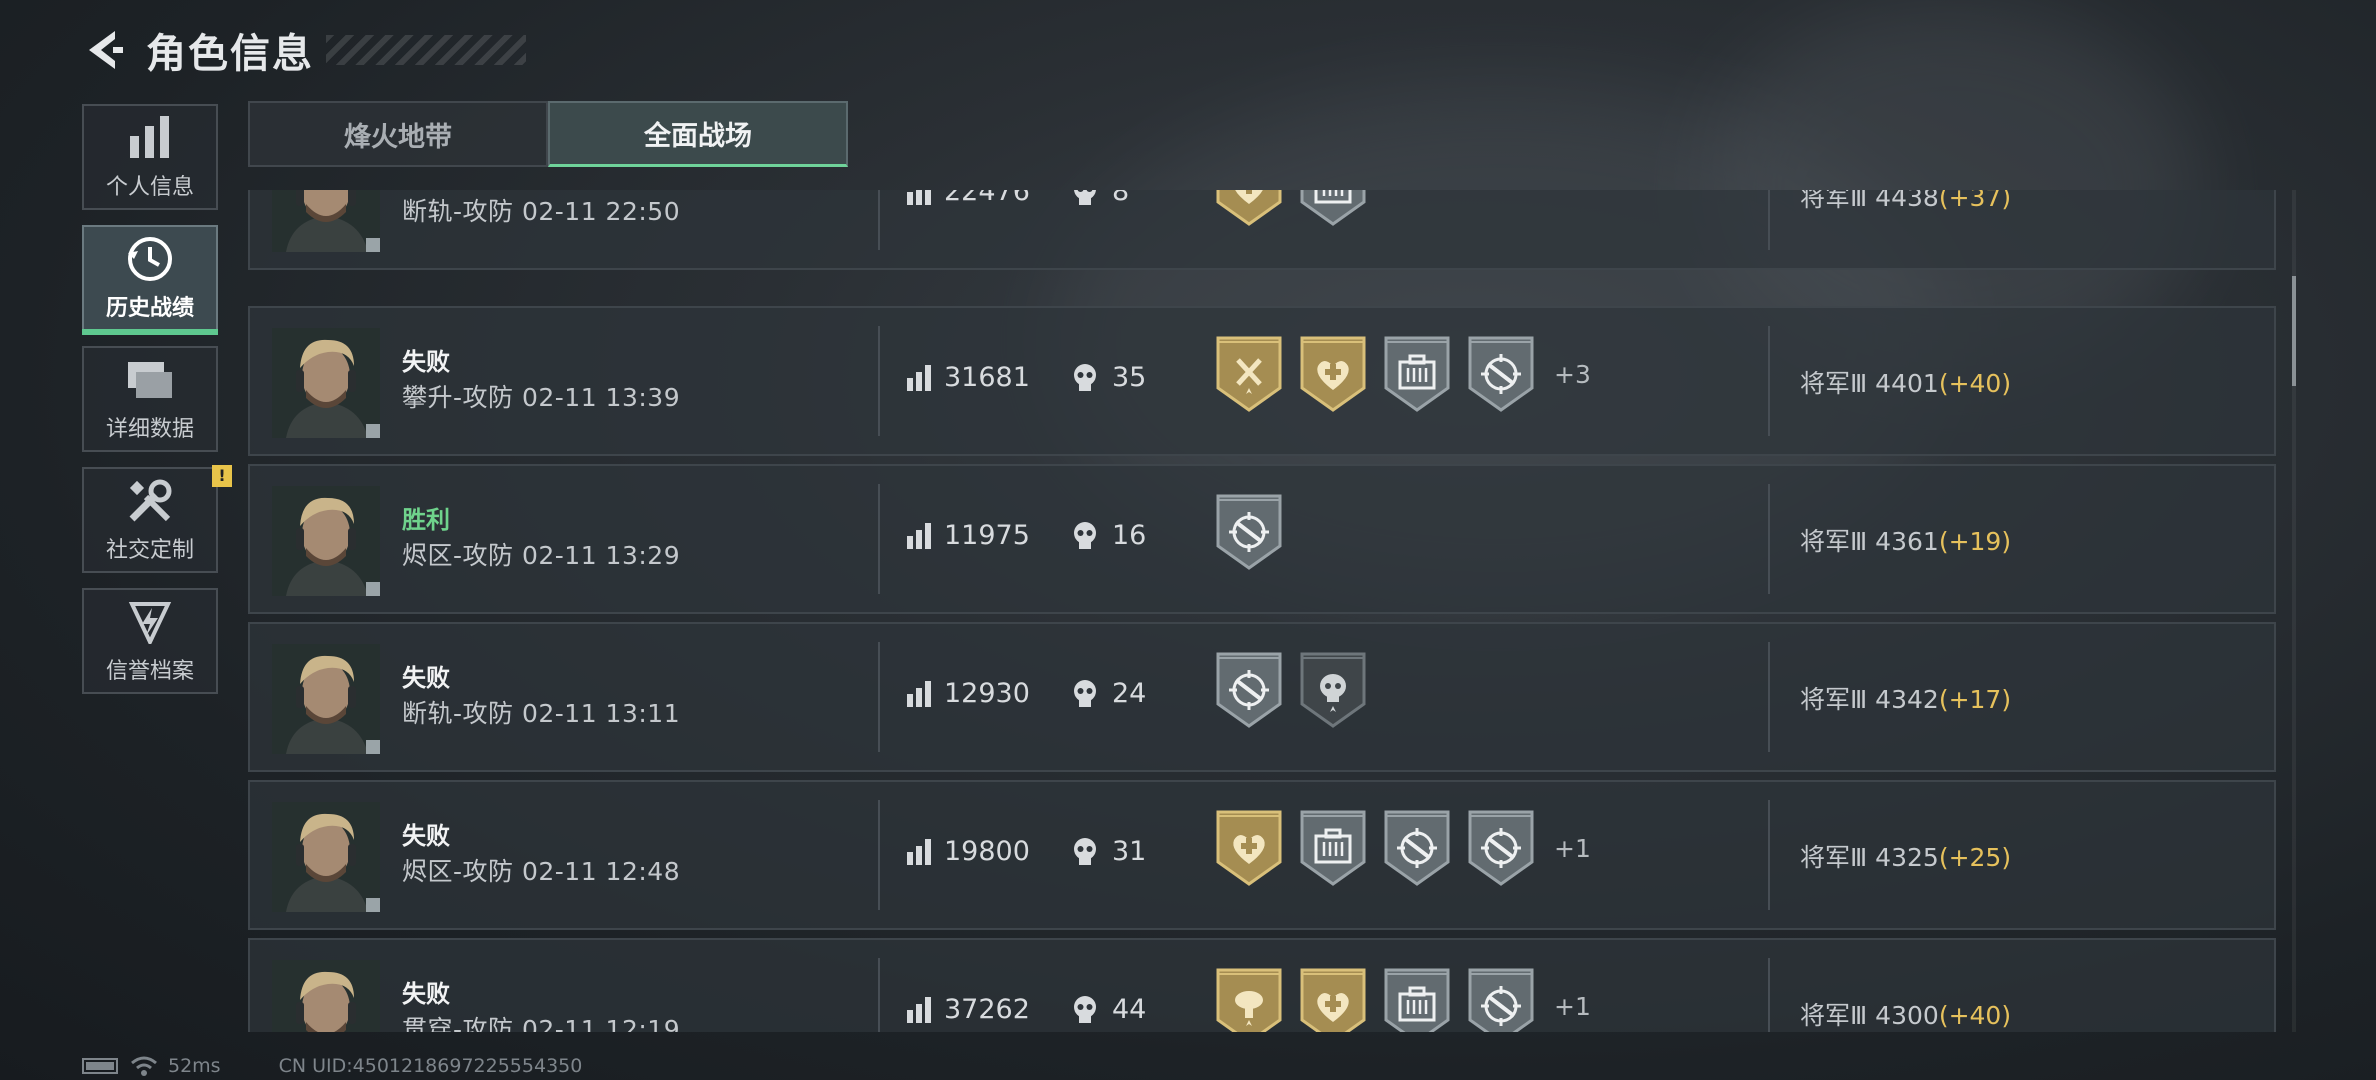  What do you see at coordinates (541, 713) in the screenshot?
I see `map-and-time: 断轨-攻防 02-11 13:11` at bounding box center [541, 713].